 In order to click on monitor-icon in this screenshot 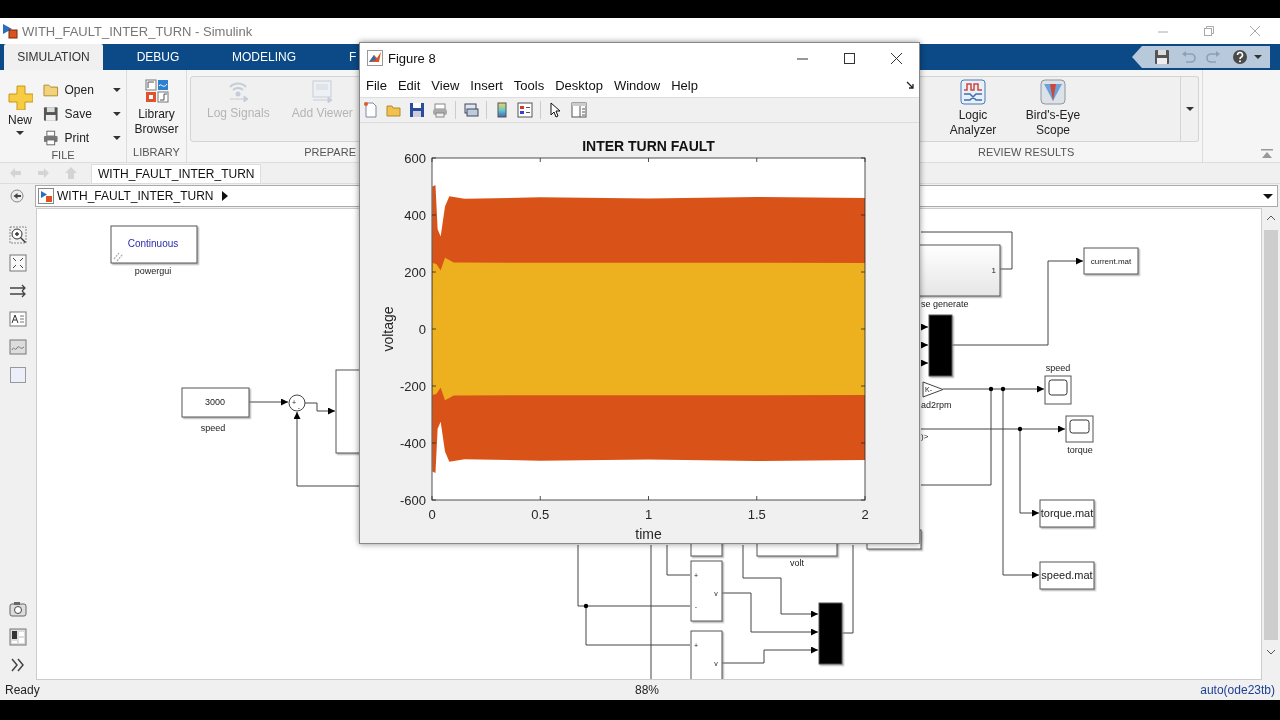, I will do `click(322, 91)`.